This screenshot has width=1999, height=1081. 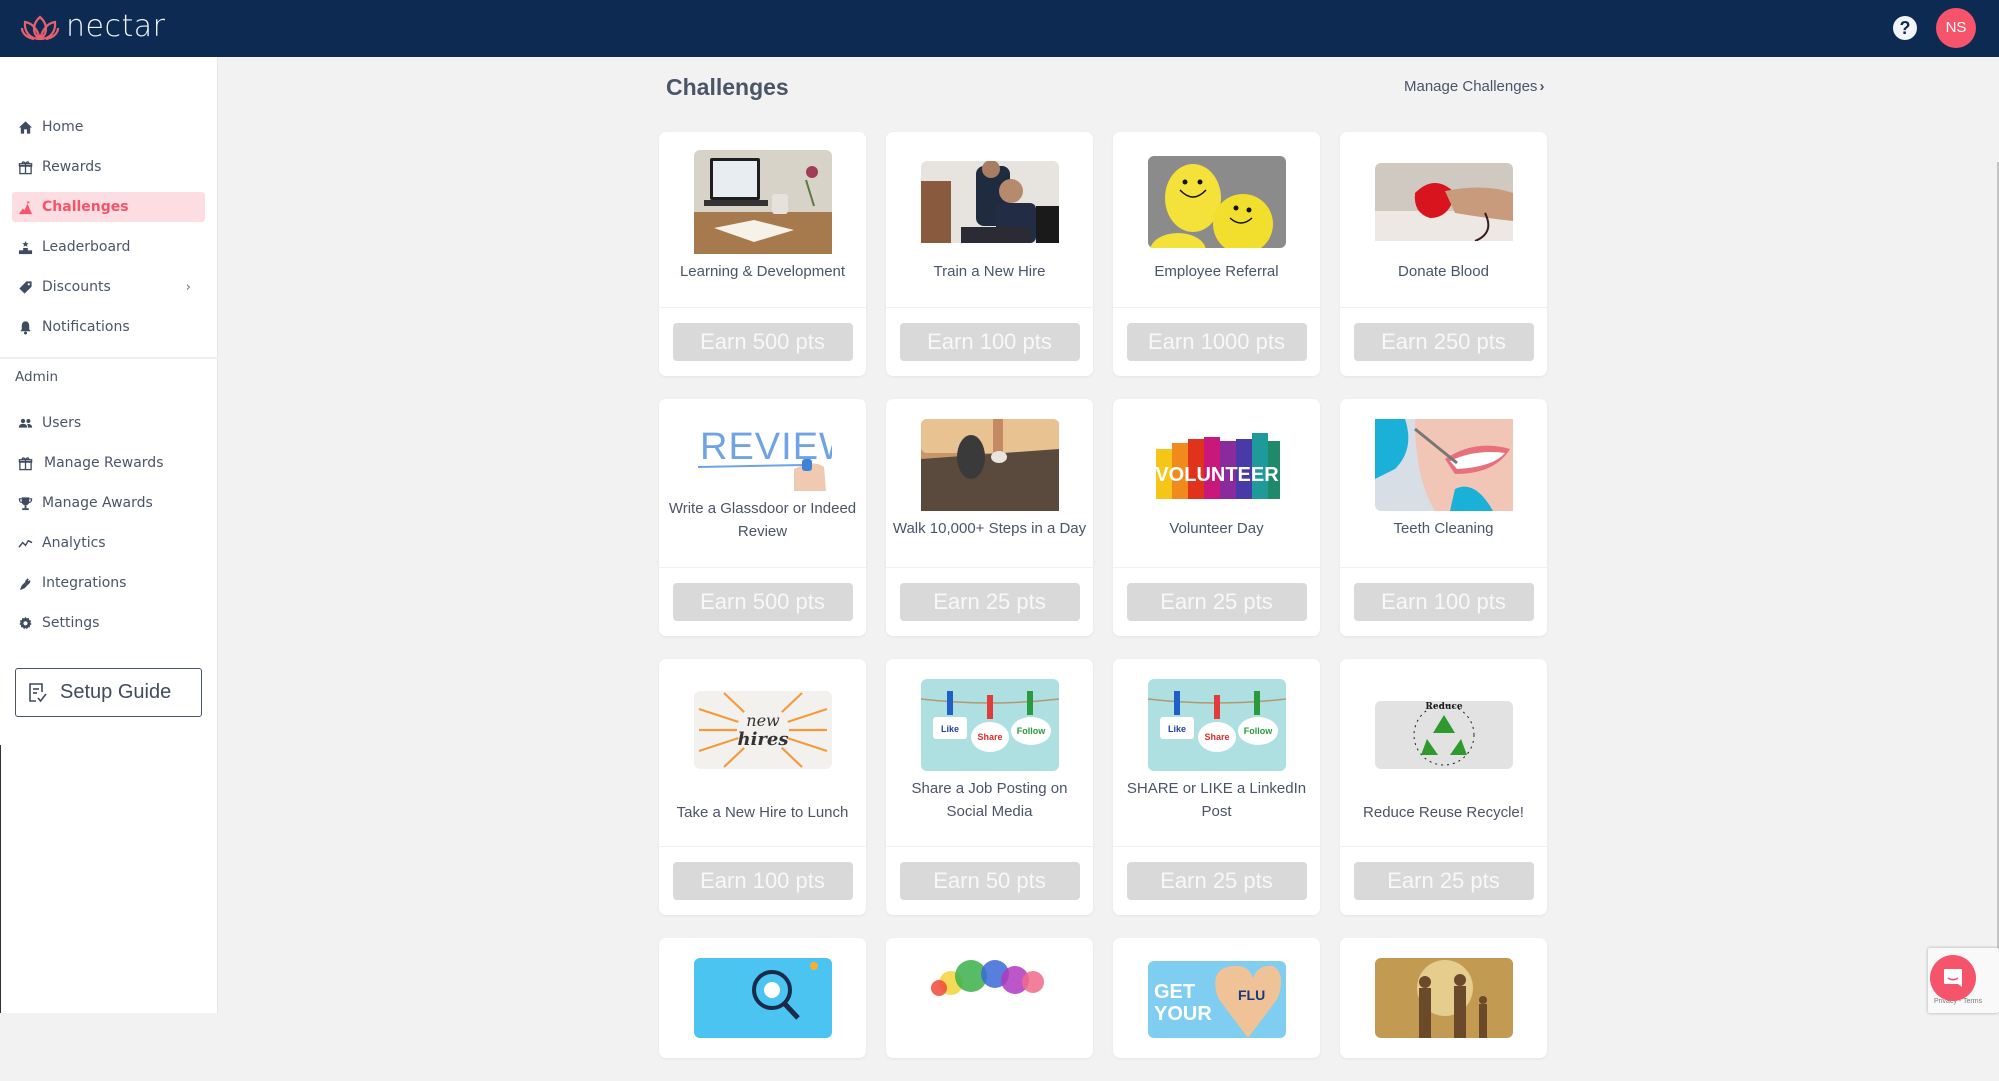 I want to click on like-label: Like, so click(x=1176, y=729).